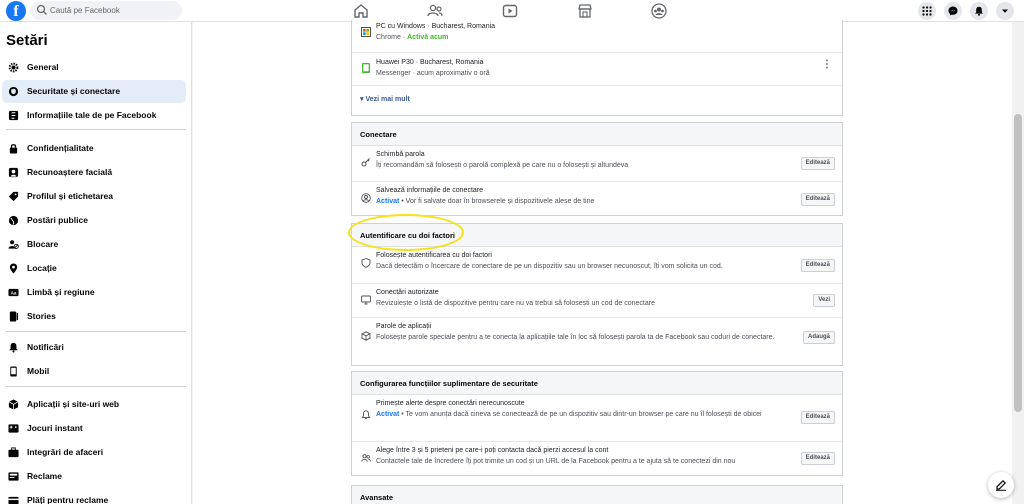  What do you see at coordinates (73, 404) in the screenshot?
I see `sidebar-item-label: Aplicații și site-uri web` at bounding box center [73, 404].